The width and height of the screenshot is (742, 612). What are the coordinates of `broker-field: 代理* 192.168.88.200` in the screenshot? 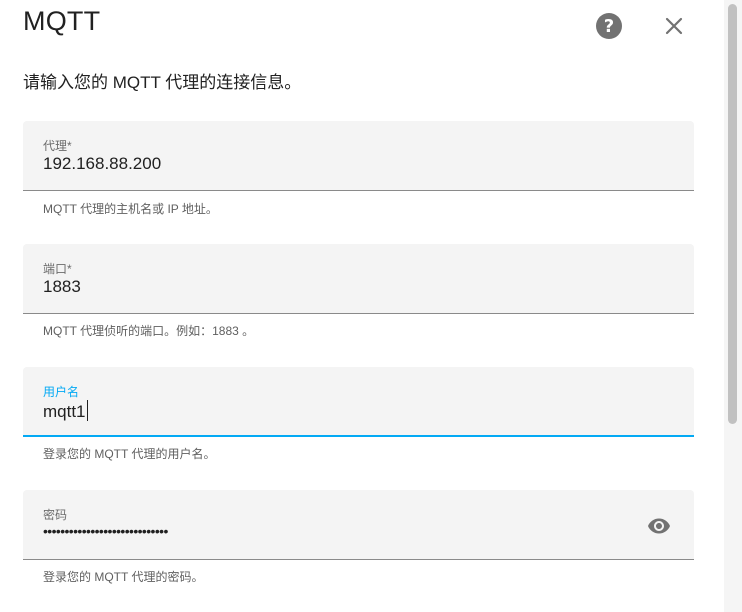 It's located at (358, 156).